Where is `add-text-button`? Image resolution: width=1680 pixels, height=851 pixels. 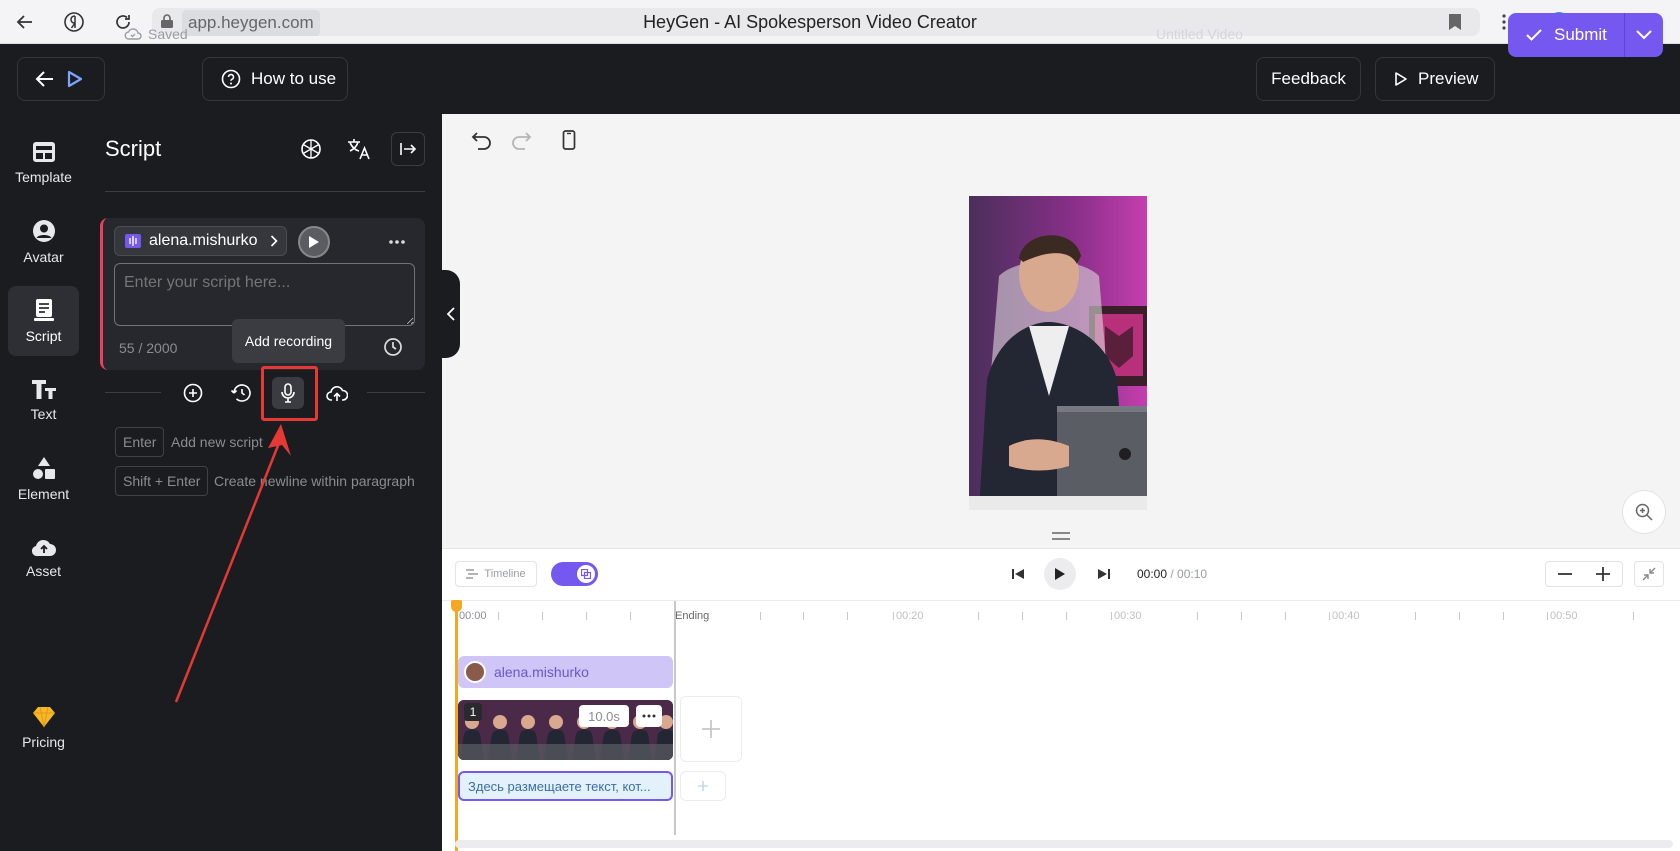
add-text-button is located at coordinates (703, 786).